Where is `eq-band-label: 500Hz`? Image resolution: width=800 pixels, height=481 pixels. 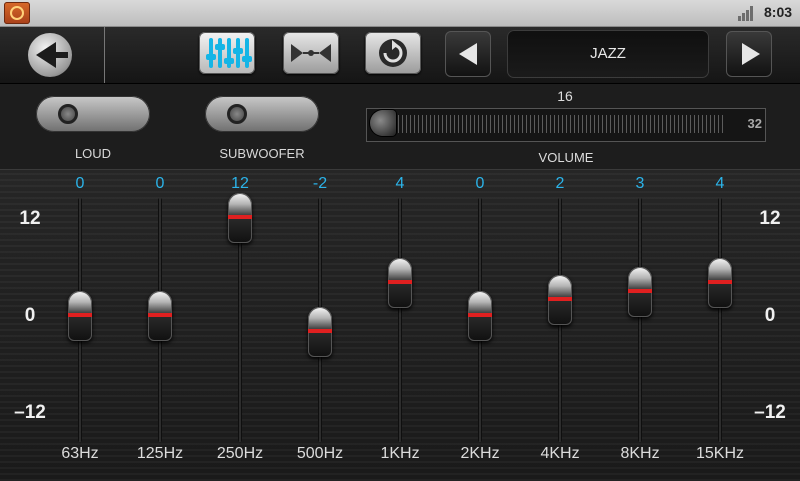 eq-band-label: 500Hz is located at coordinates (320, 453).